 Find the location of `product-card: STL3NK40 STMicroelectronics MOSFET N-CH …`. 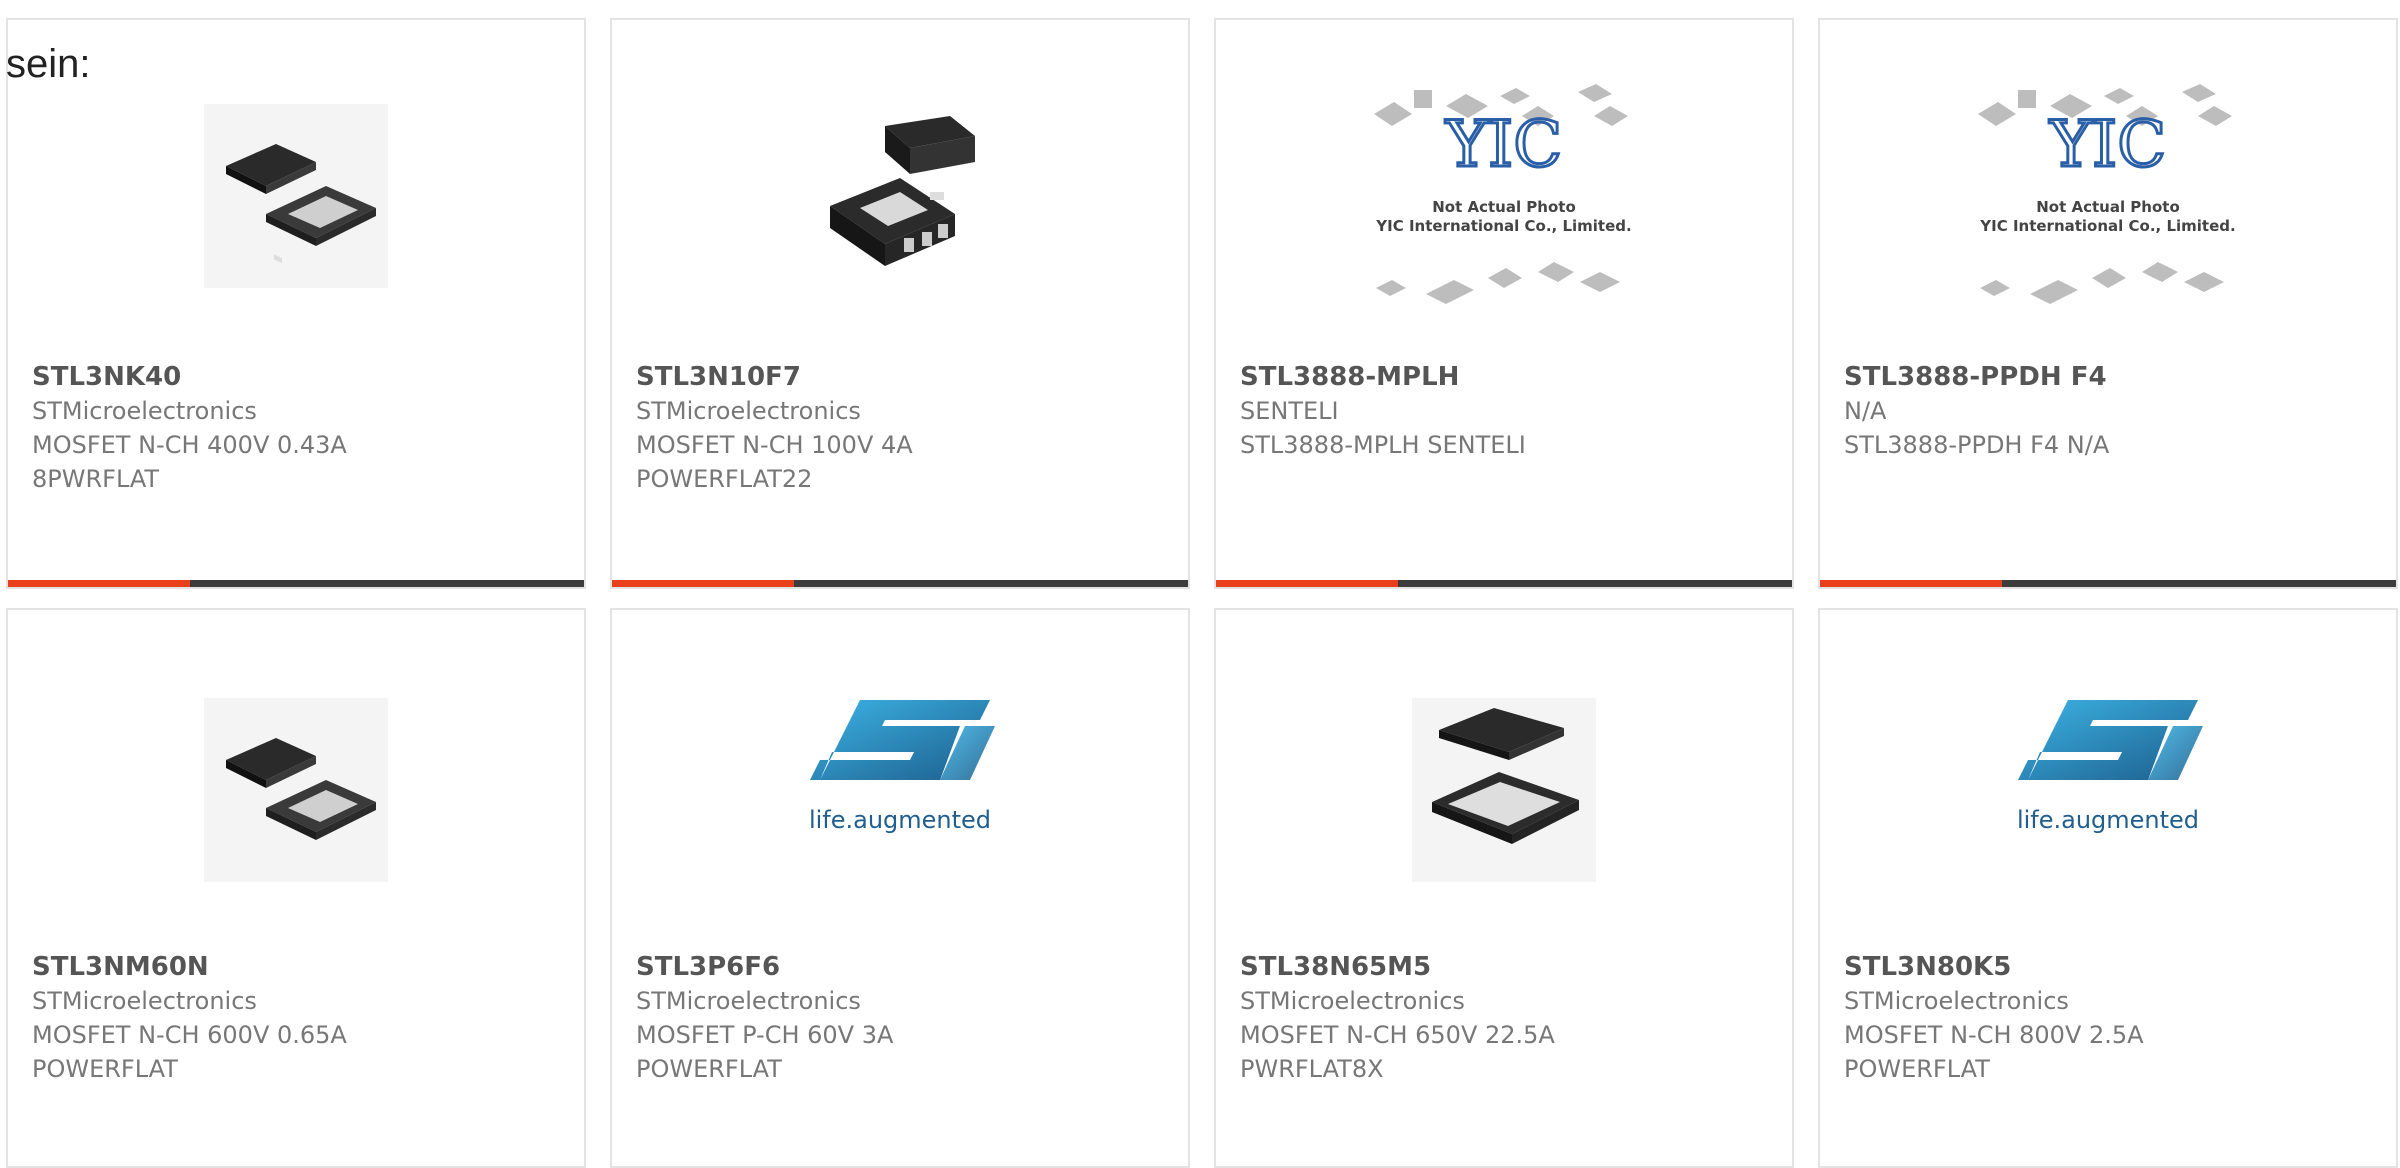

product-card: STL3NK40 STMicroelectronics MOSFET N-CH … is located at coordinates (296, 303).